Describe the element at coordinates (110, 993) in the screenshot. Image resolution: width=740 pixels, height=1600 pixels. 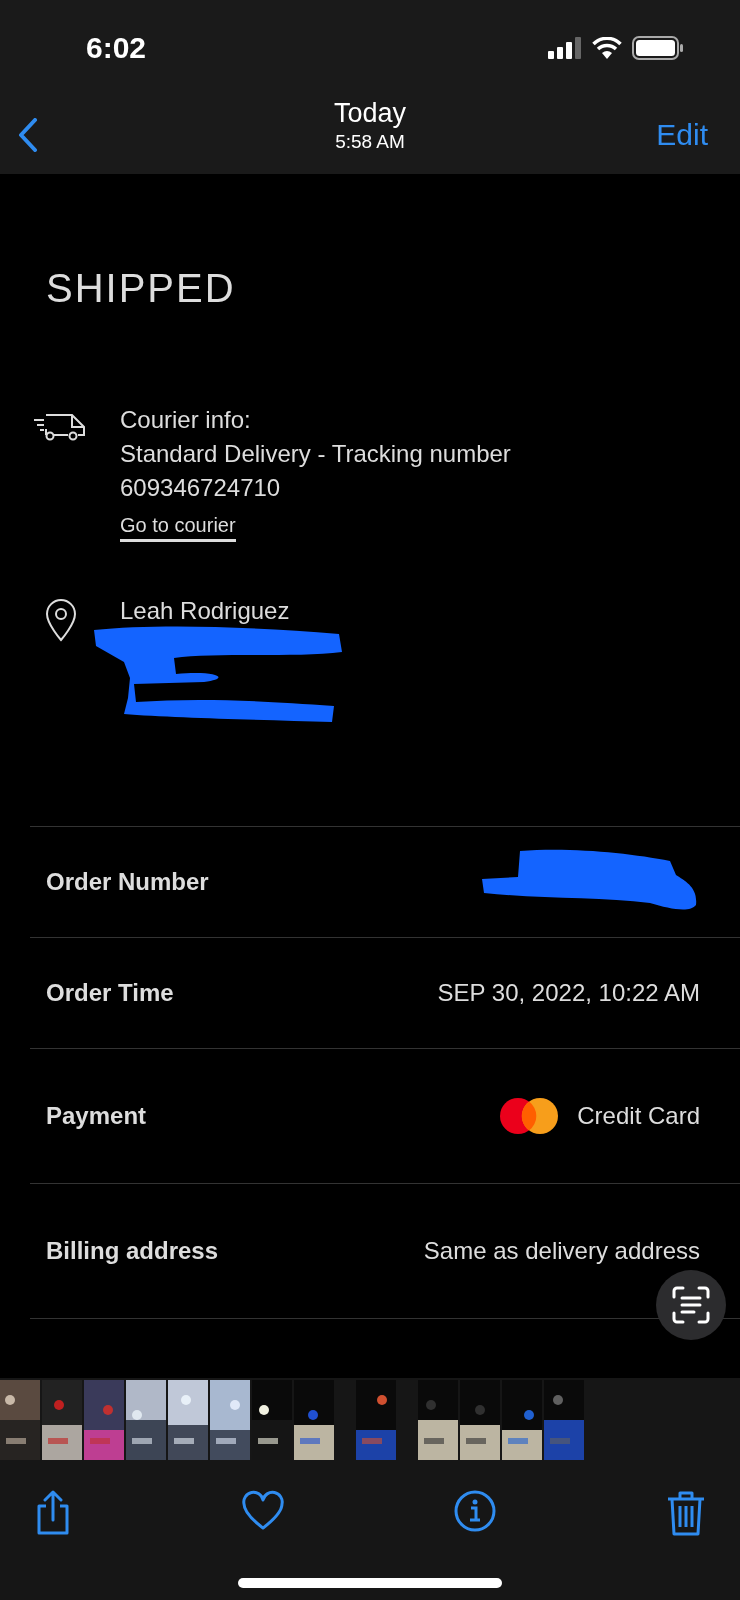
I see `row-label: Order Time` at that location.